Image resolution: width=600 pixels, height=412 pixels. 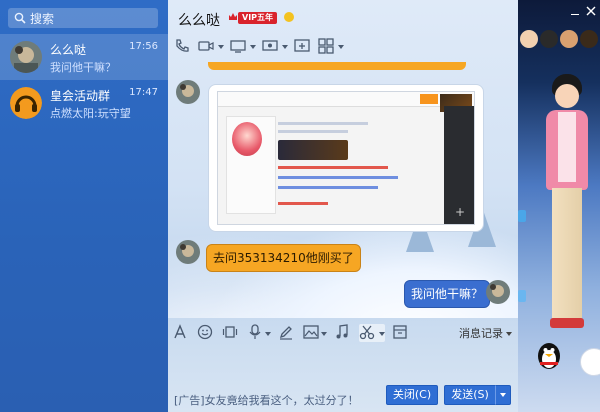 I want to click on send-button: 发送(S), so click(x=470, y=395).